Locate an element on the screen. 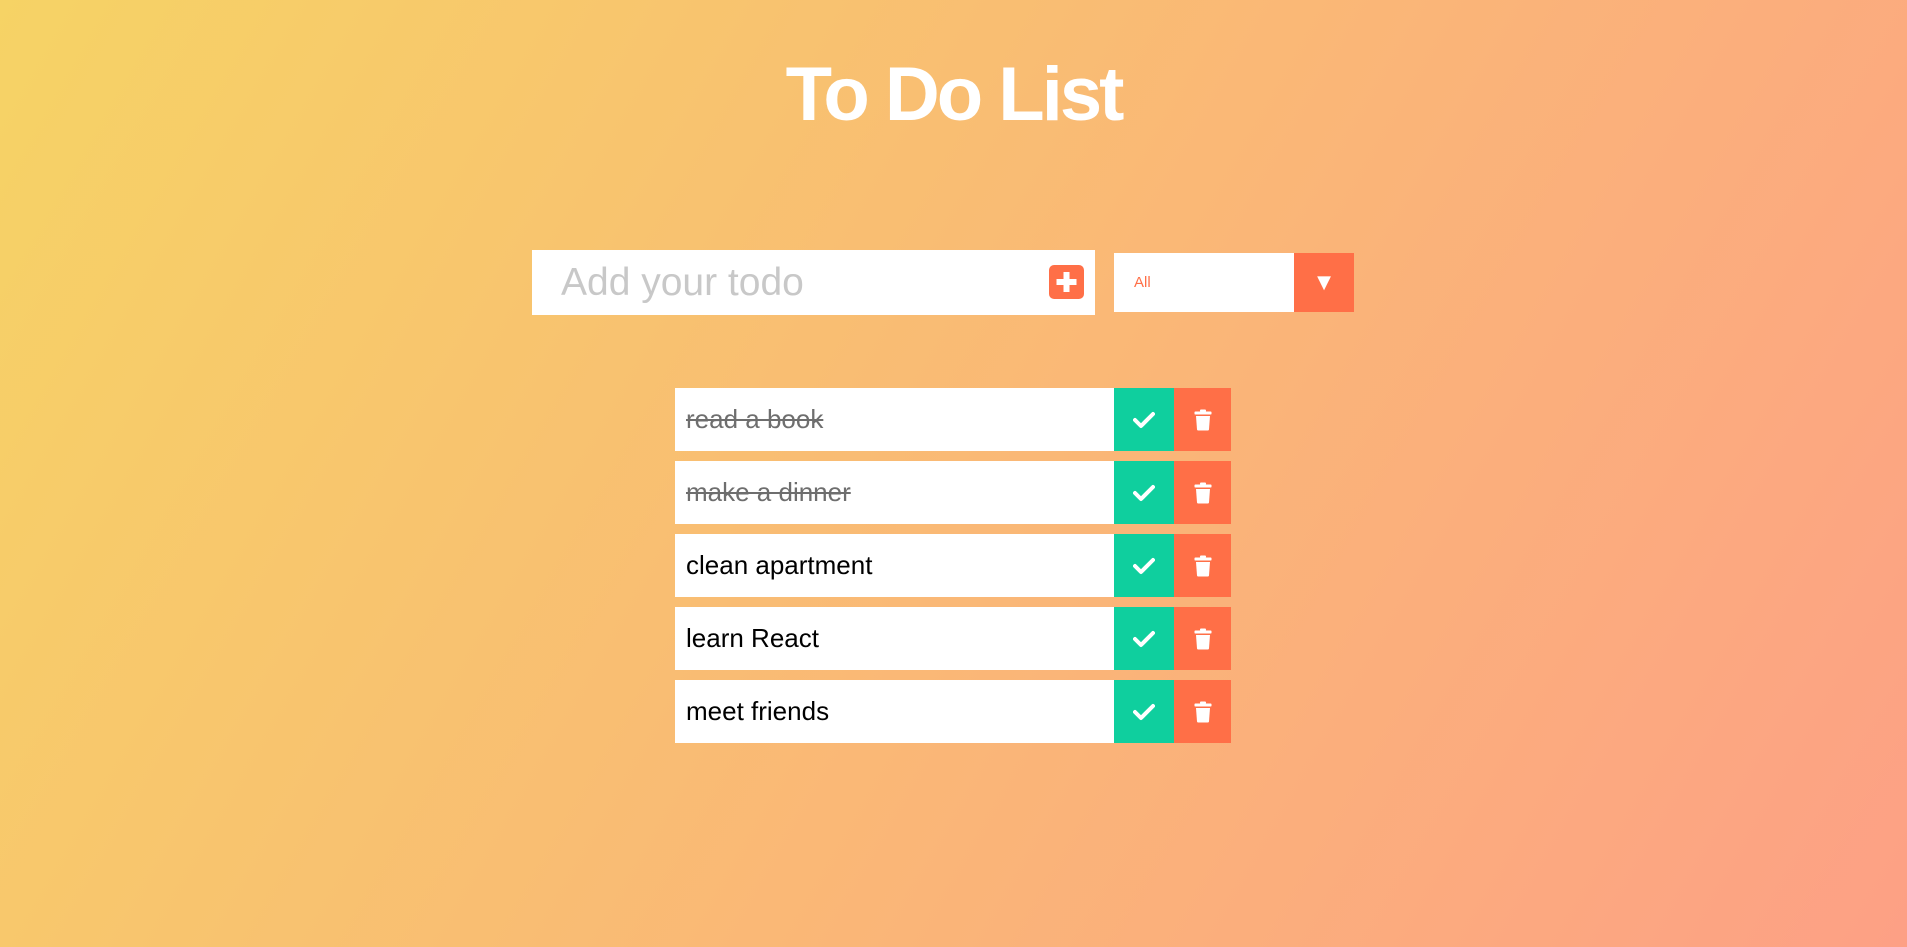 Image resolution: width=1907 pixels, height=947 pixels. filter-selected-value: All is located at coordinates (1142, 282).